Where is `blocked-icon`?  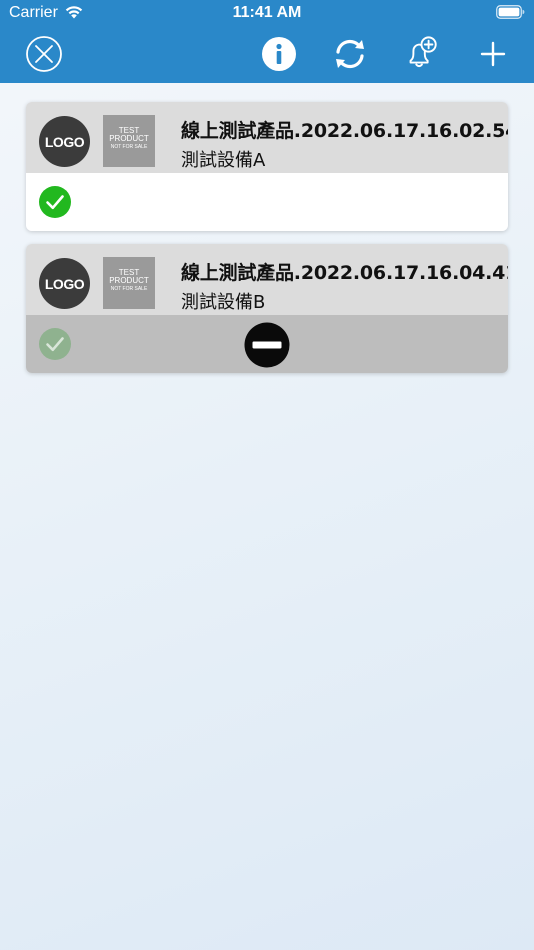
blocked-icon is located at coordinates (267, 345).